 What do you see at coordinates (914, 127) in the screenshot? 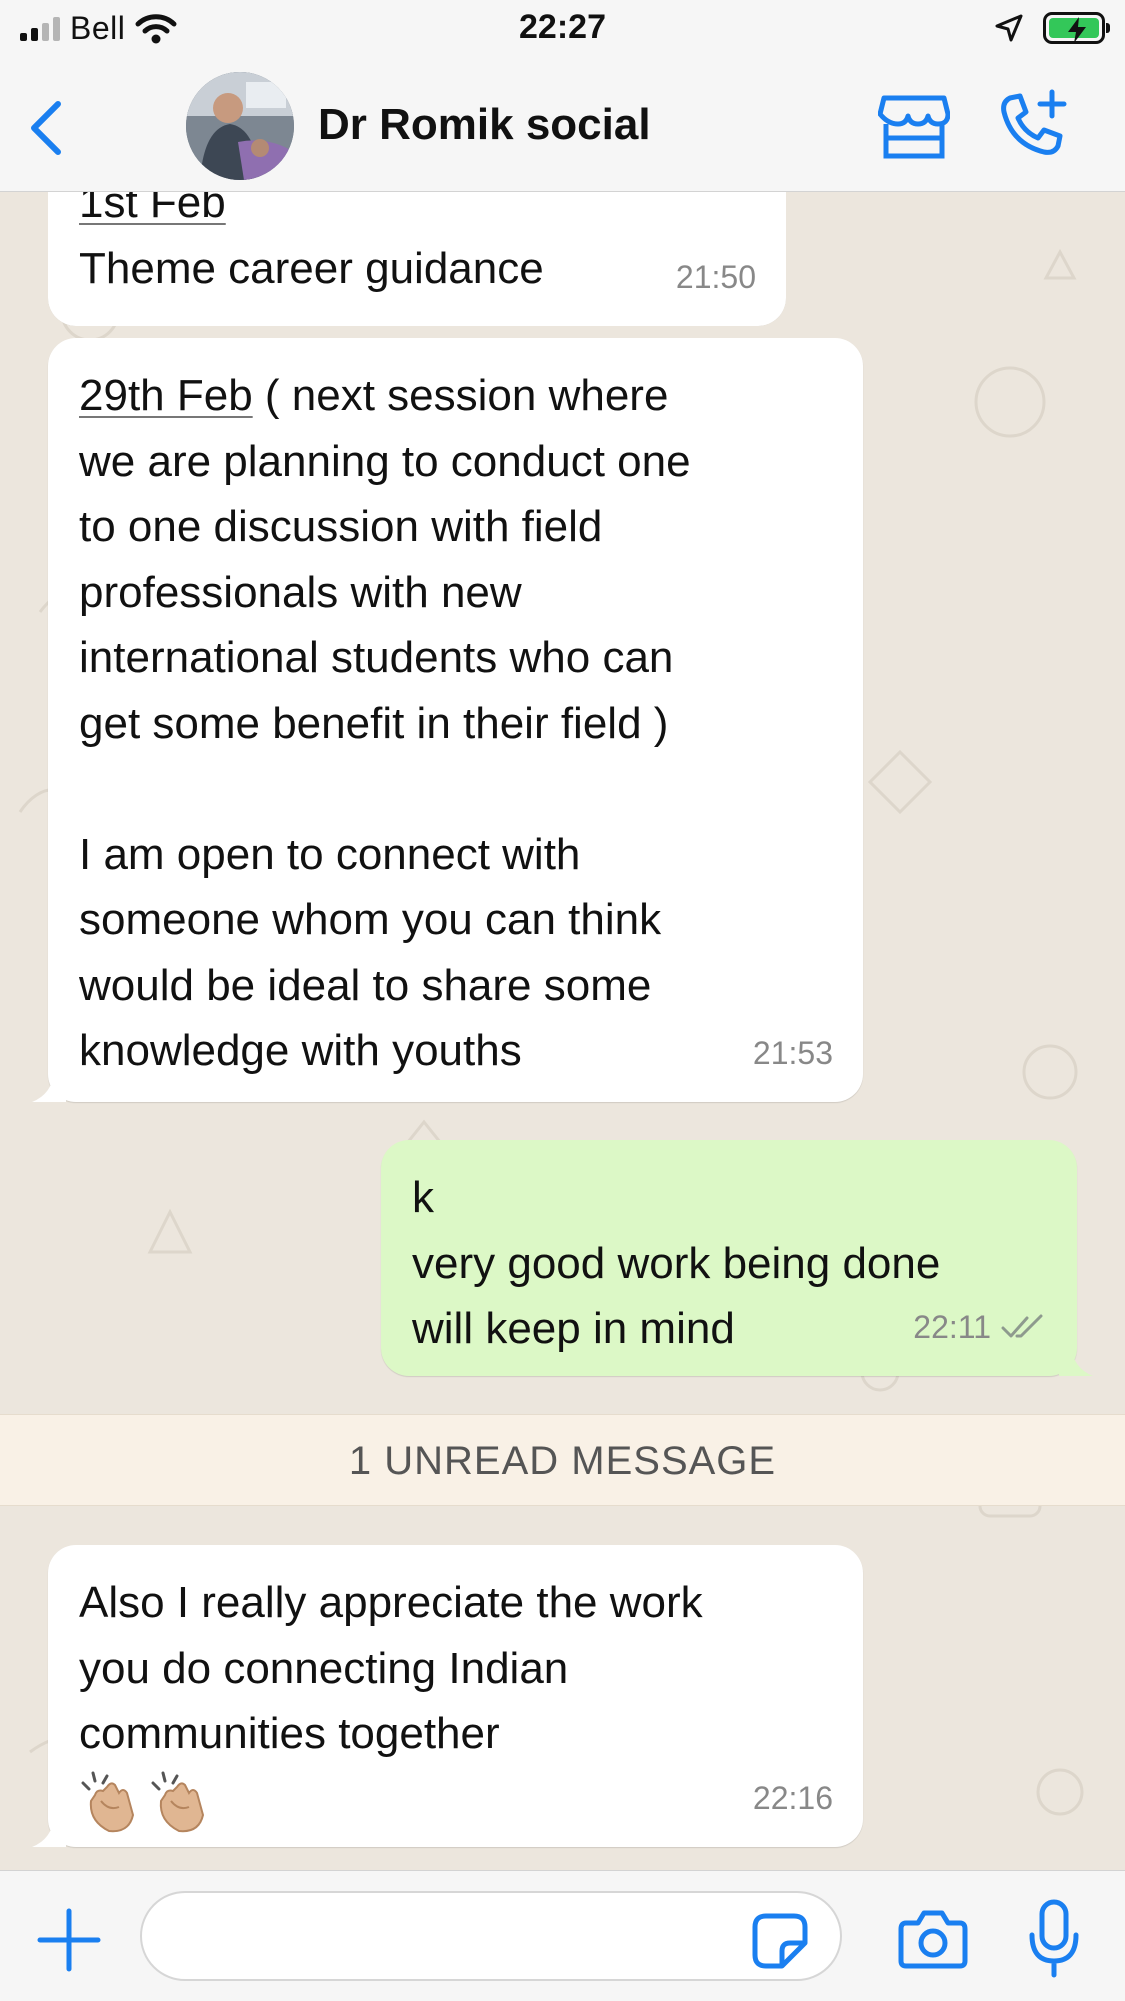
I see `storefront-icon` at bounding box center [914, 127].